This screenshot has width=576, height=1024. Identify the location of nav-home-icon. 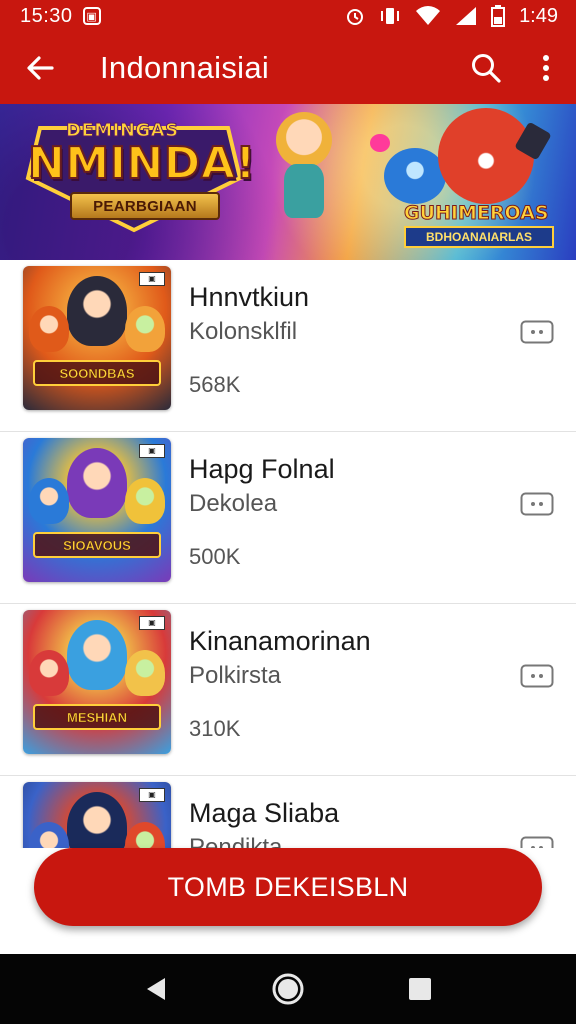
(288, 989).